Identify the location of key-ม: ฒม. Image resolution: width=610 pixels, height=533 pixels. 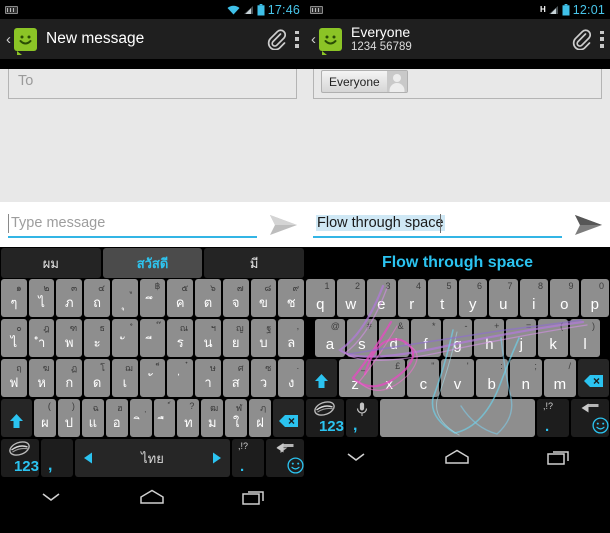
(212, 418).